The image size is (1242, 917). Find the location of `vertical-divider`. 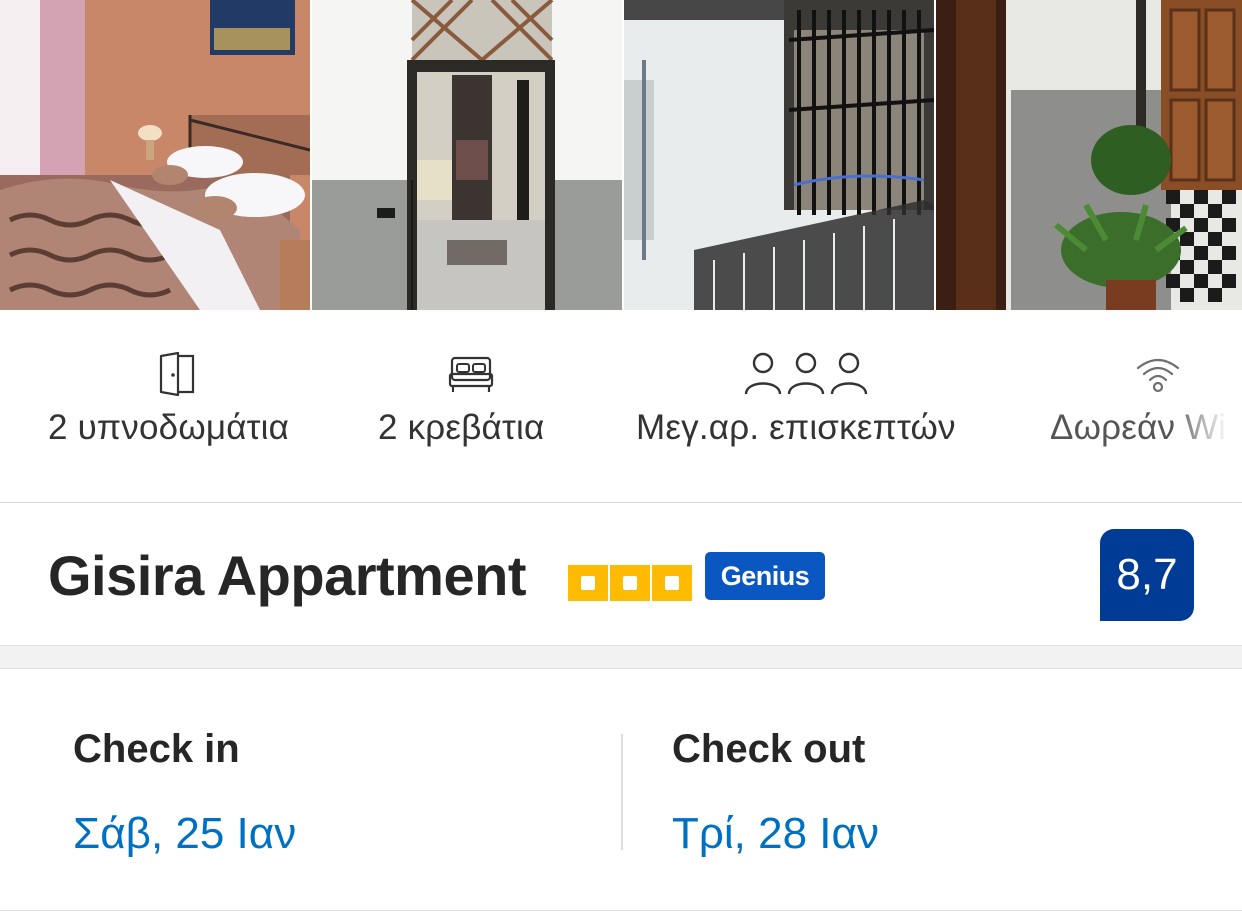

vertical-divider is located at coordinates (622, 792).